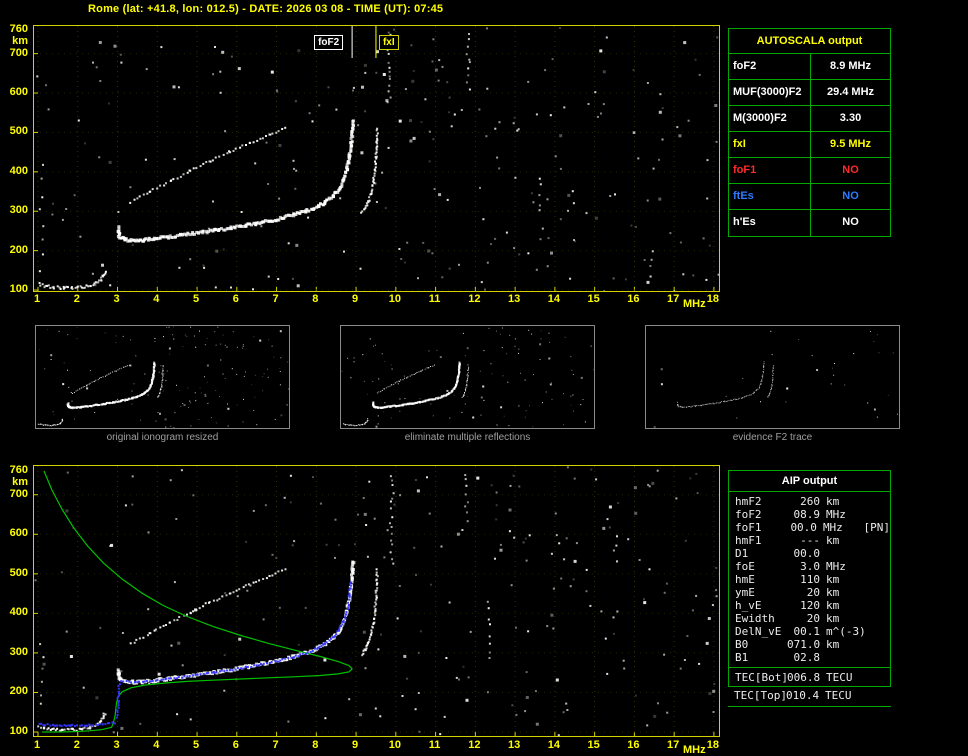  What do you see at coordinates (14, 210) in the screenshot?
I see `top-y-tick: 300` at bounding box center [14, 210].